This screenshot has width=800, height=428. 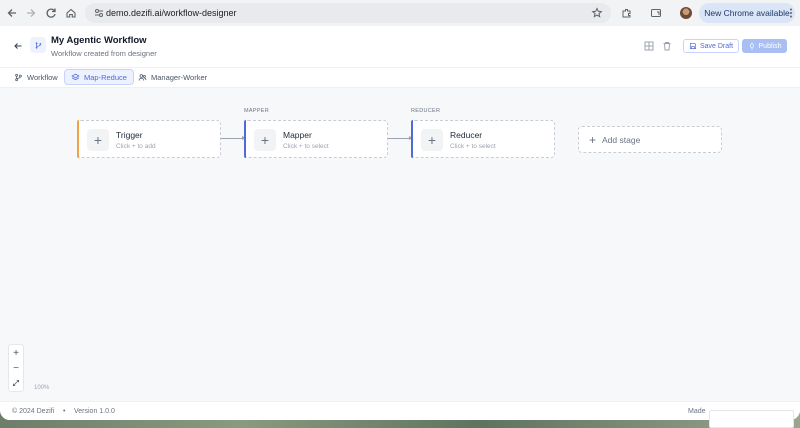 I want to click on tab-manager-worker-label: Manager-Worker, so click(x=179, y=77).